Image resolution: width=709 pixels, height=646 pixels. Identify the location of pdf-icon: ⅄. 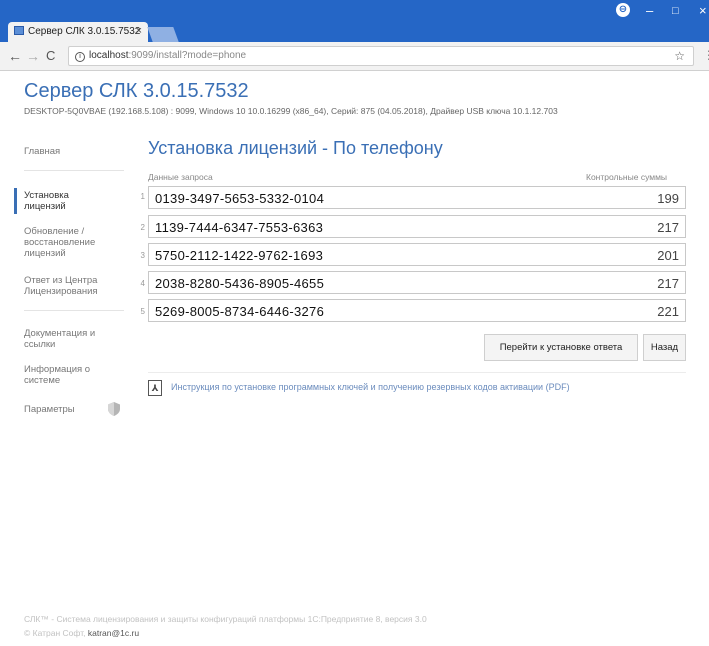
(155, 388).